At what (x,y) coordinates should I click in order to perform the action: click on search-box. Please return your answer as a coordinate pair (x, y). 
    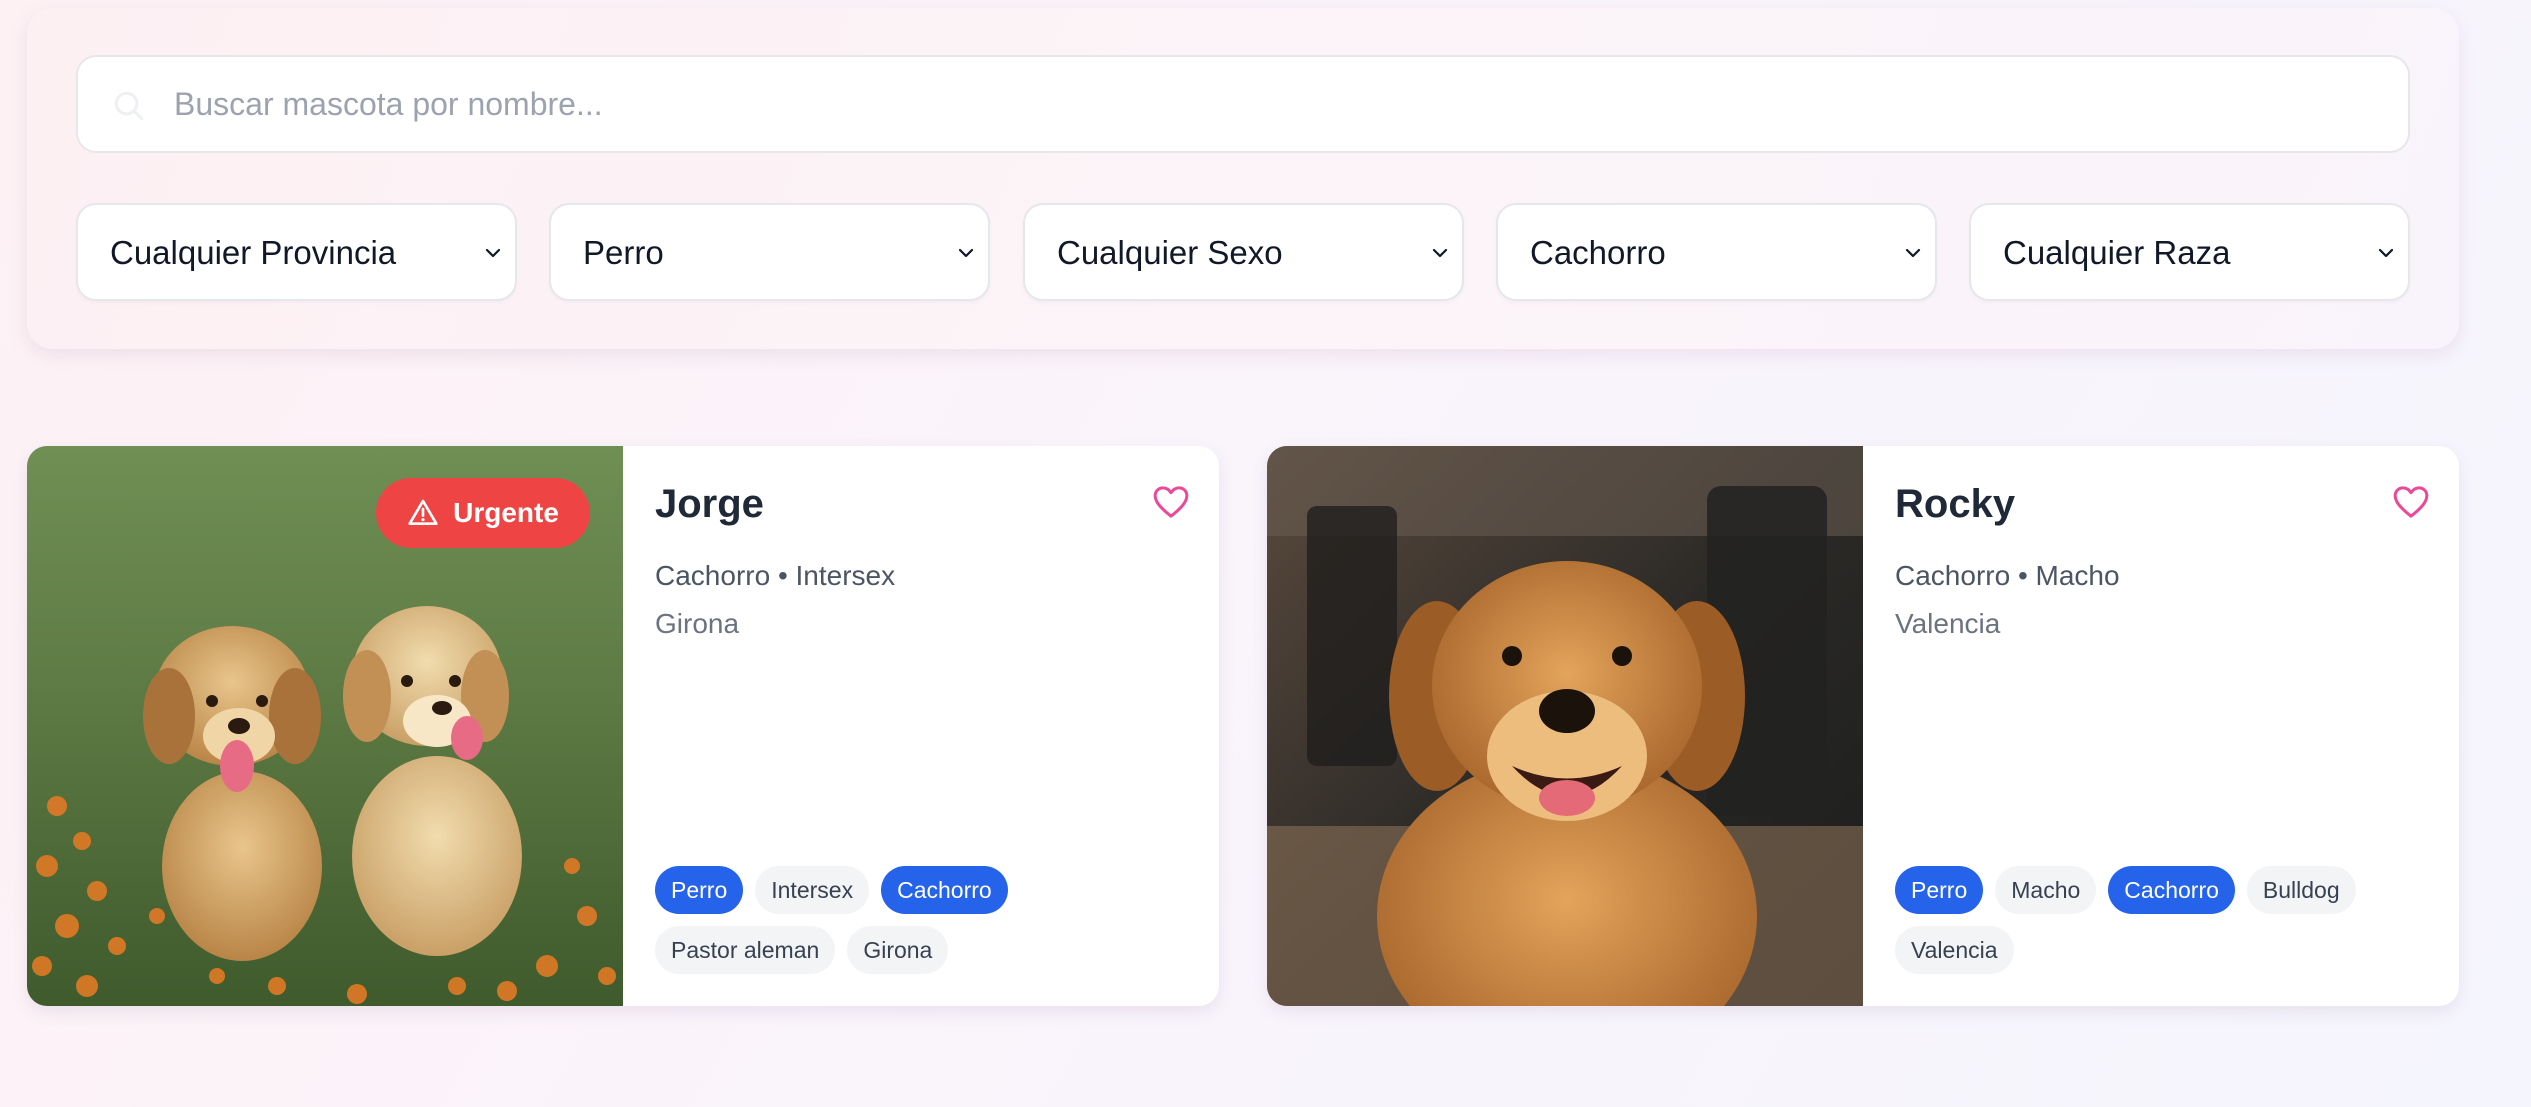
    Looking at the image, I should click on (1243, 104).